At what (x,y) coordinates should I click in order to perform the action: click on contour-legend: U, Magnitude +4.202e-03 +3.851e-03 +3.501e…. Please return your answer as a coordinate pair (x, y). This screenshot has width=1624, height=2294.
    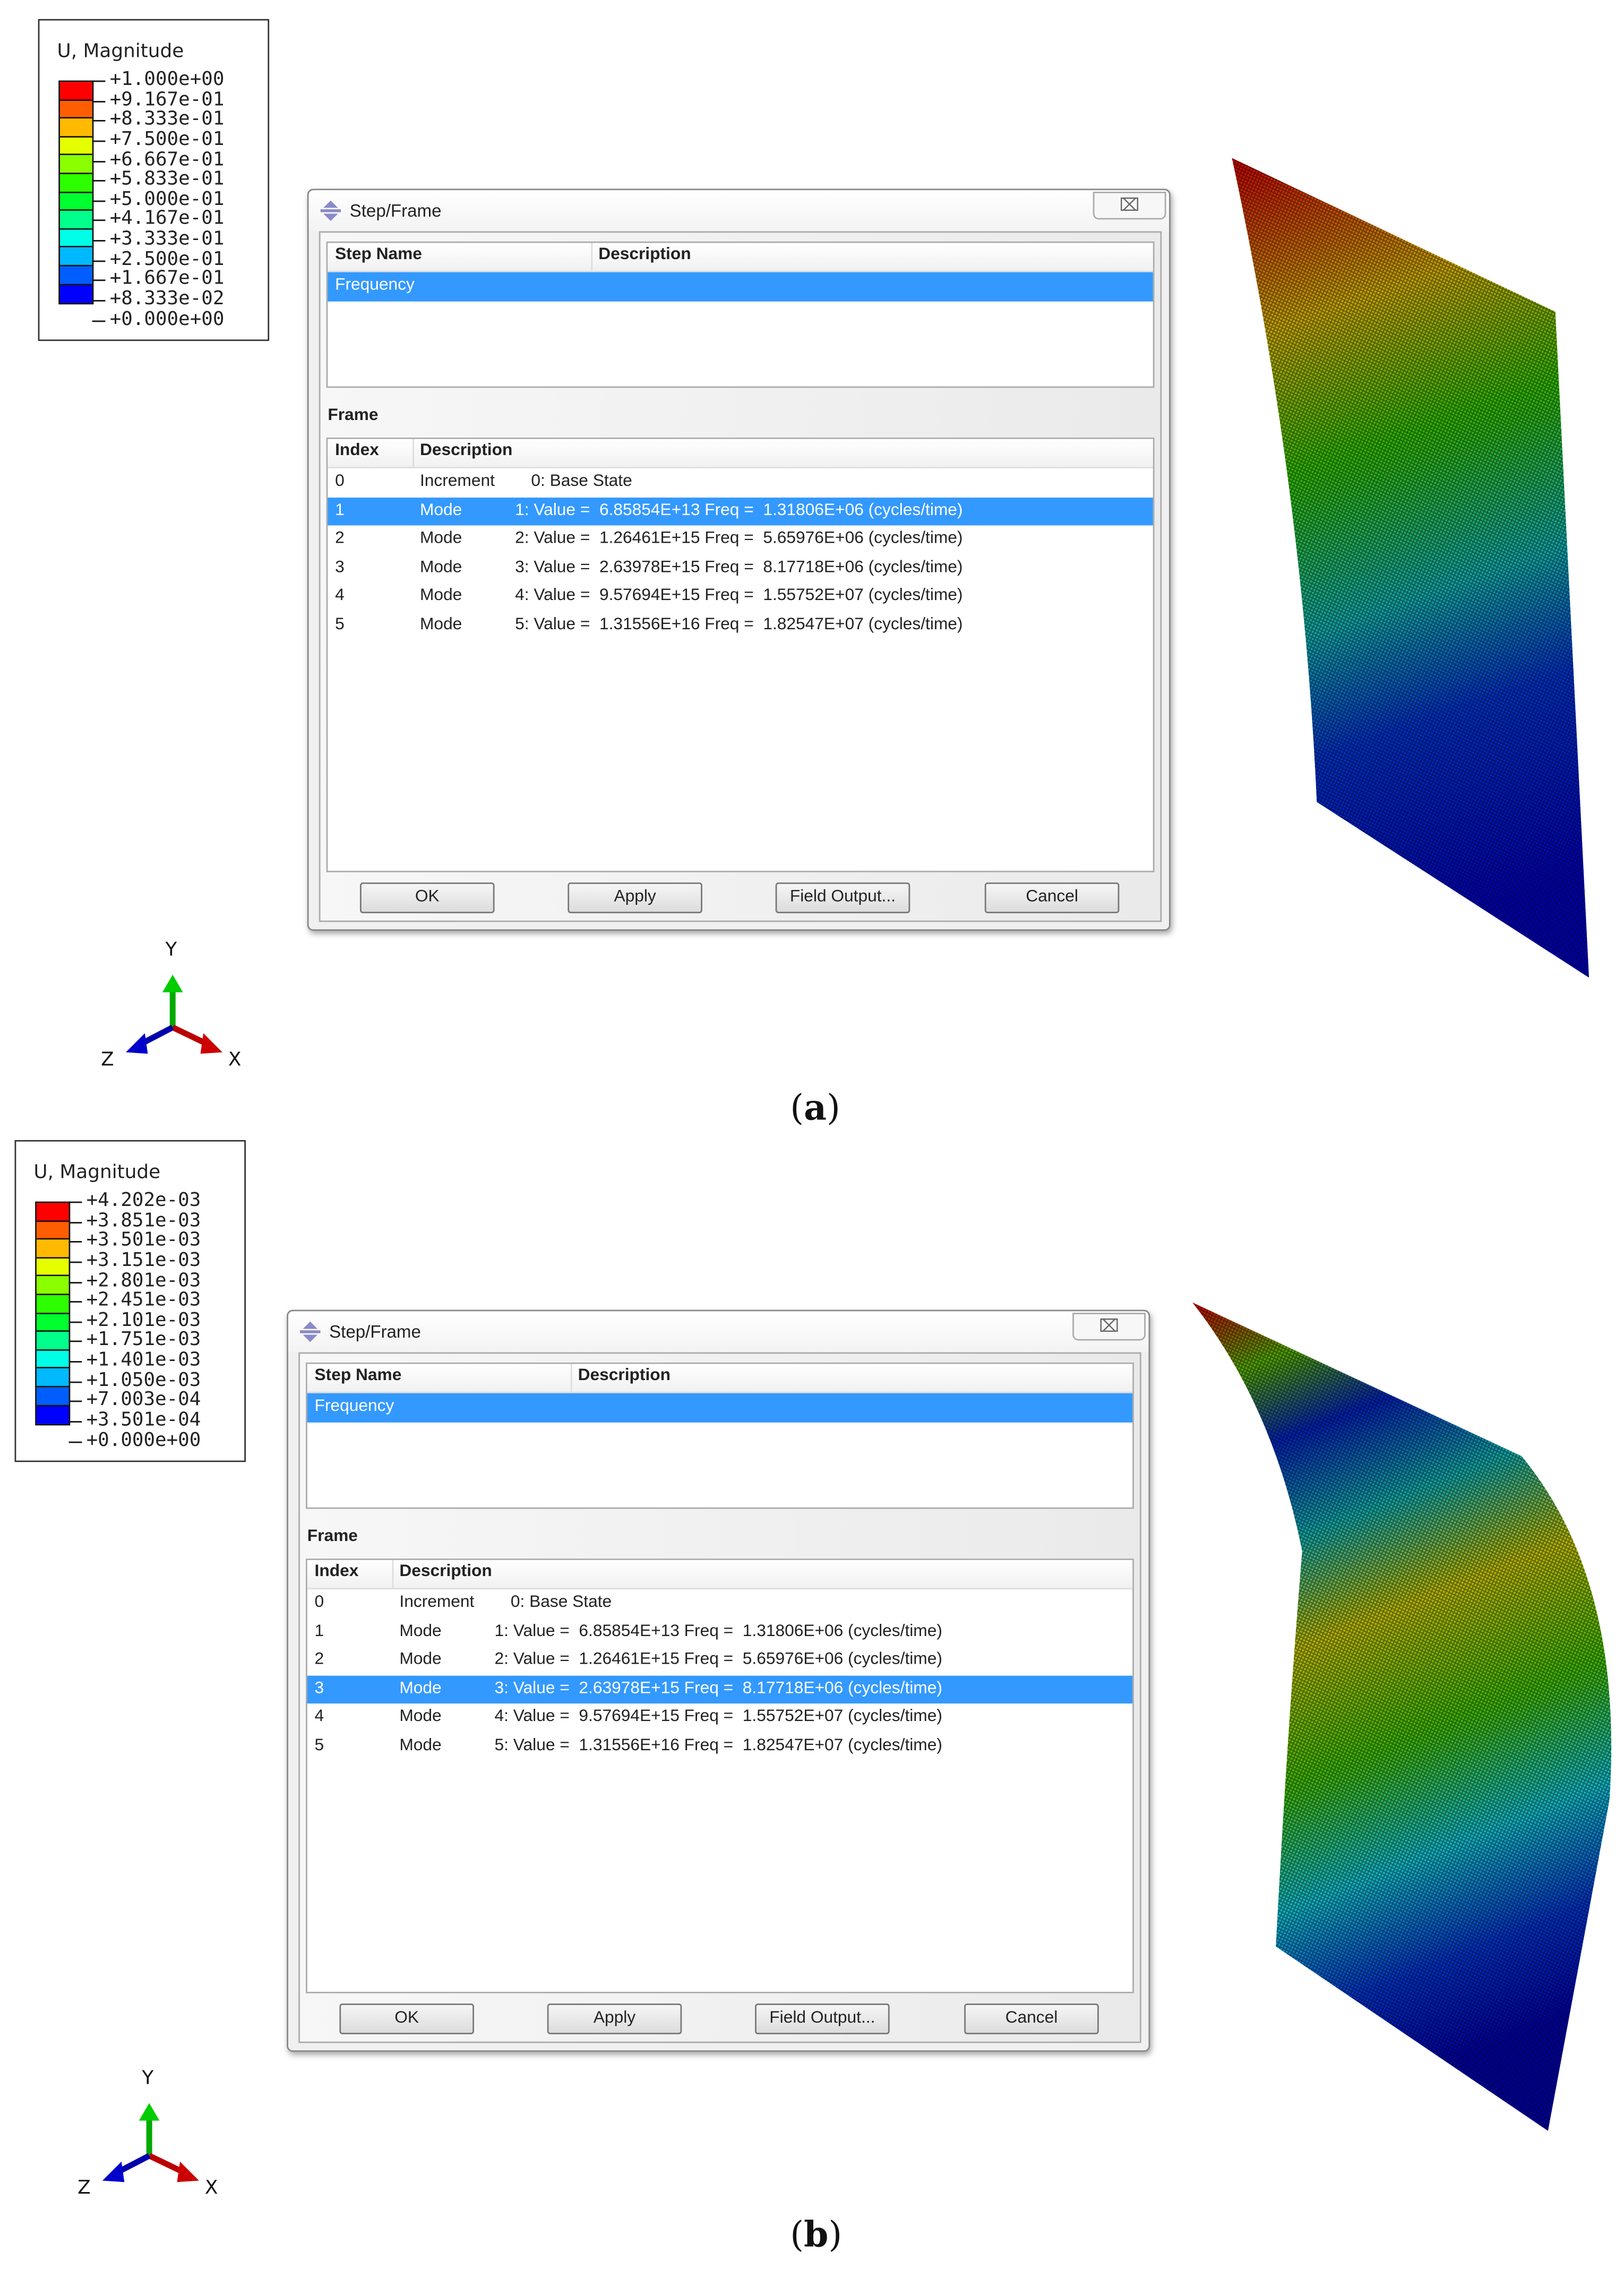
    Looking at the image, I should click on (130, 1301).